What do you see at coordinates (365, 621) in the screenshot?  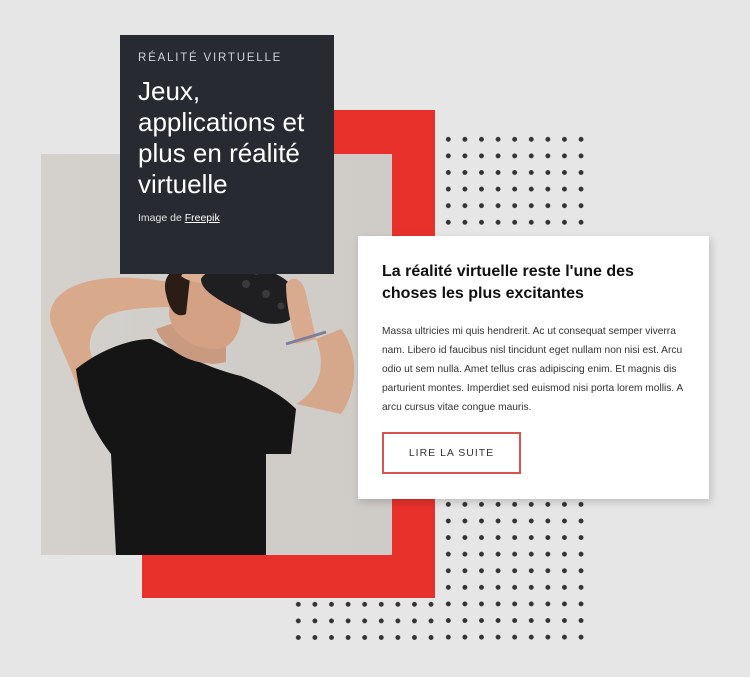 I see `dot-pattern-decoration-bottom` at bounding box center [365, 621].